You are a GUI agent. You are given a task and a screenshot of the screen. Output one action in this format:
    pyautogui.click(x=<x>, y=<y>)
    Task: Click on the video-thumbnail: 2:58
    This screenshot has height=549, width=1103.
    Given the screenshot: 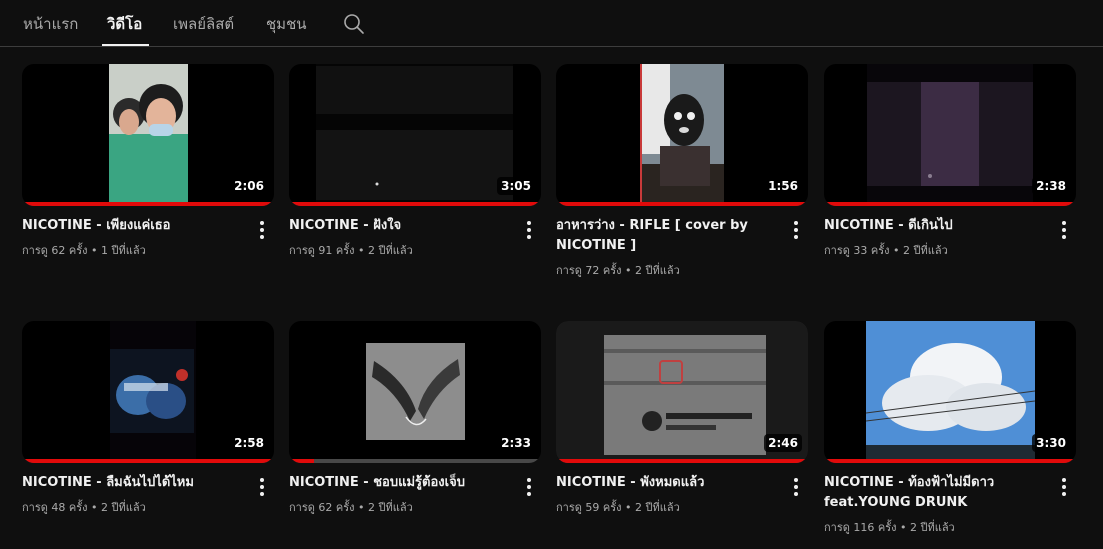 What is the action you would take?
    pyautogui.click(x=148, y=392)
    